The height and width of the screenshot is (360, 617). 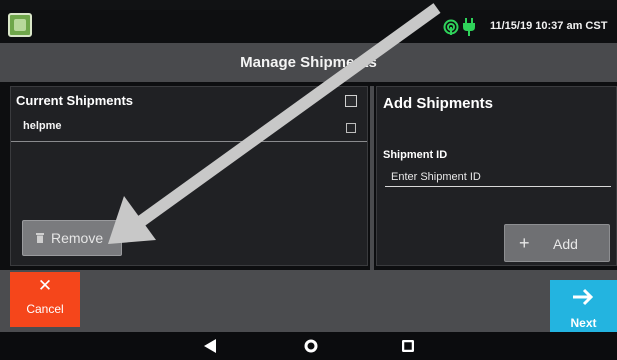 I want to click on home-icon, so click(x=311, y=346).